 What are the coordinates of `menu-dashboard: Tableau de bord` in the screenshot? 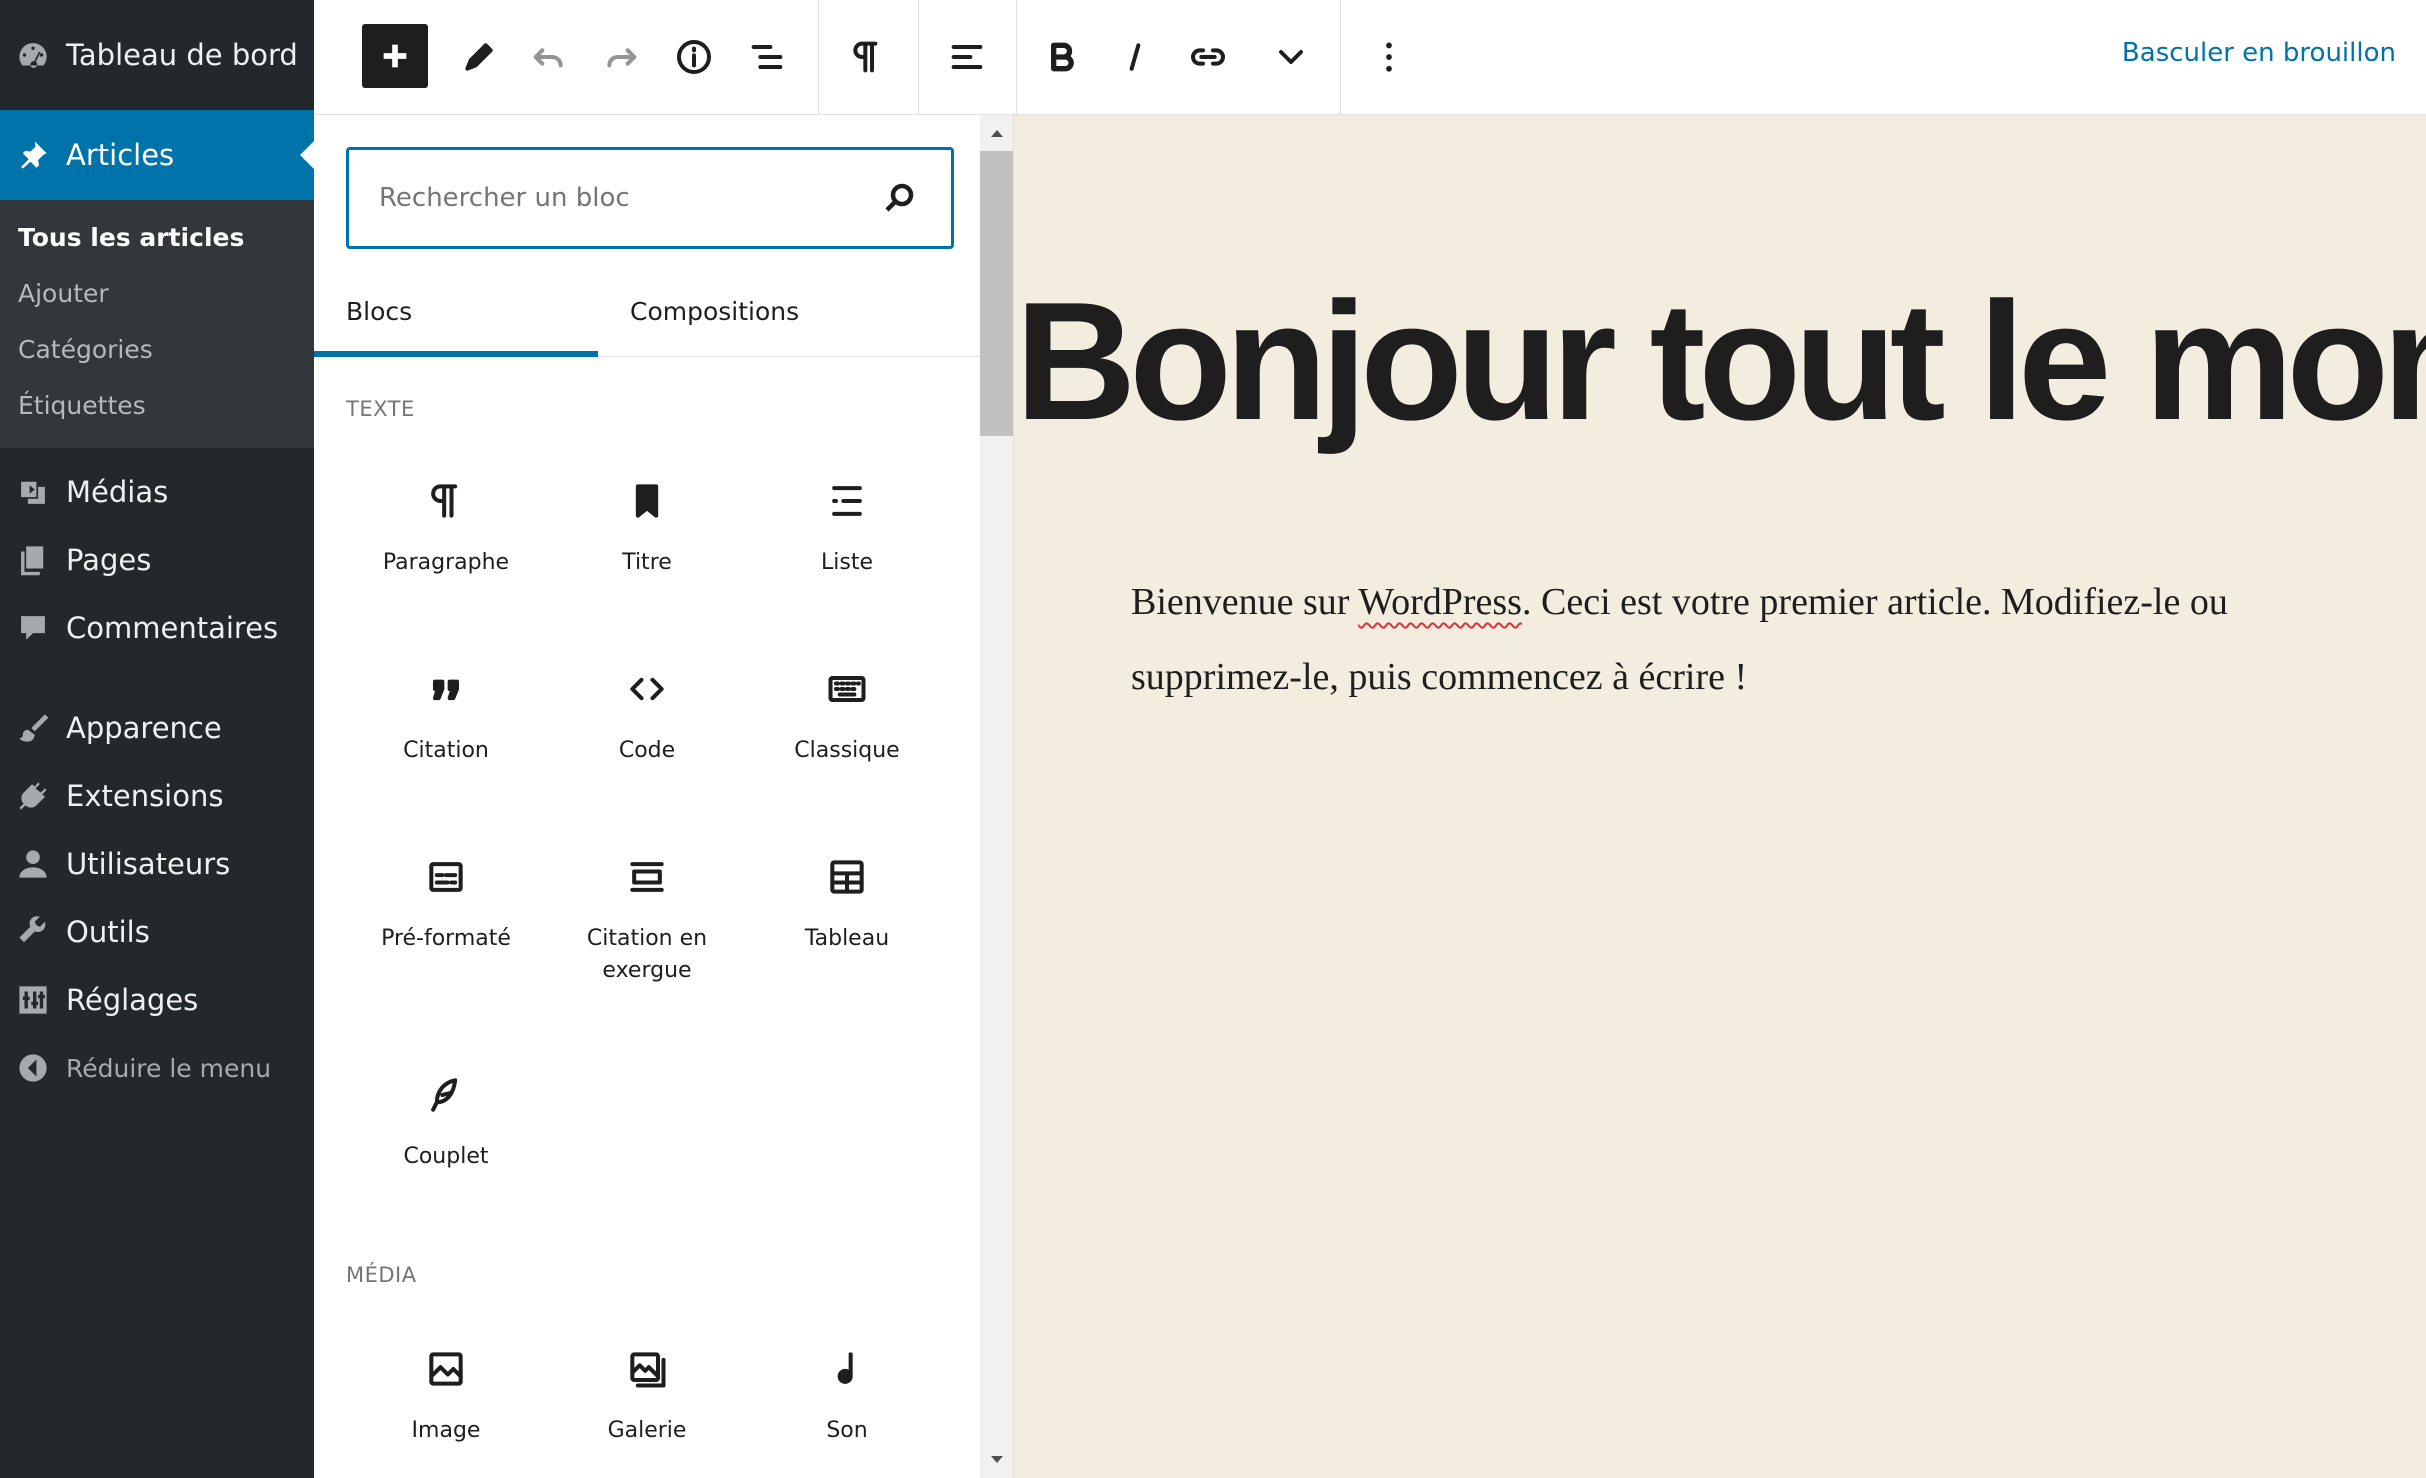 It's located at (157, 55).